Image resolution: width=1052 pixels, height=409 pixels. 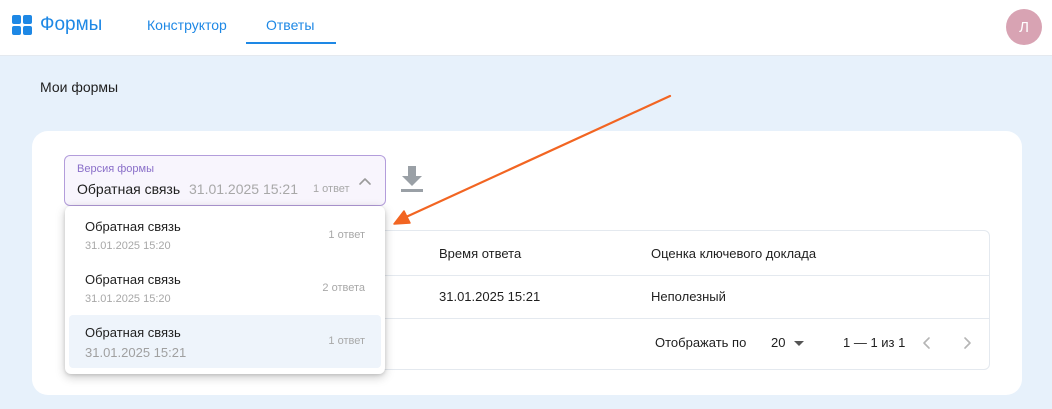 I want to click on rows-per-page-select: 20, so click(x=789, y=342).